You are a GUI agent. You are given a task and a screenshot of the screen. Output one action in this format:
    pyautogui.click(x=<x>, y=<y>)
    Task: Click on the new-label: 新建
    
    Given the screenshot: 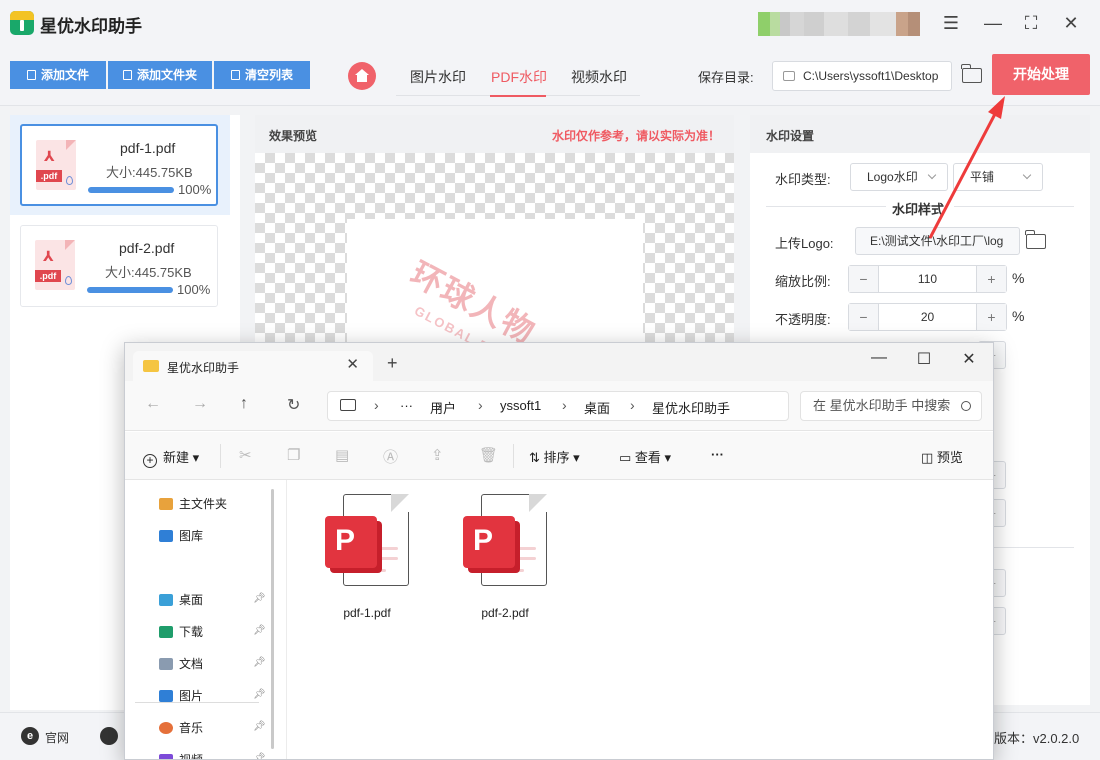 What is the action you would take?
    pyautogui.click(x=176, y=457)
    